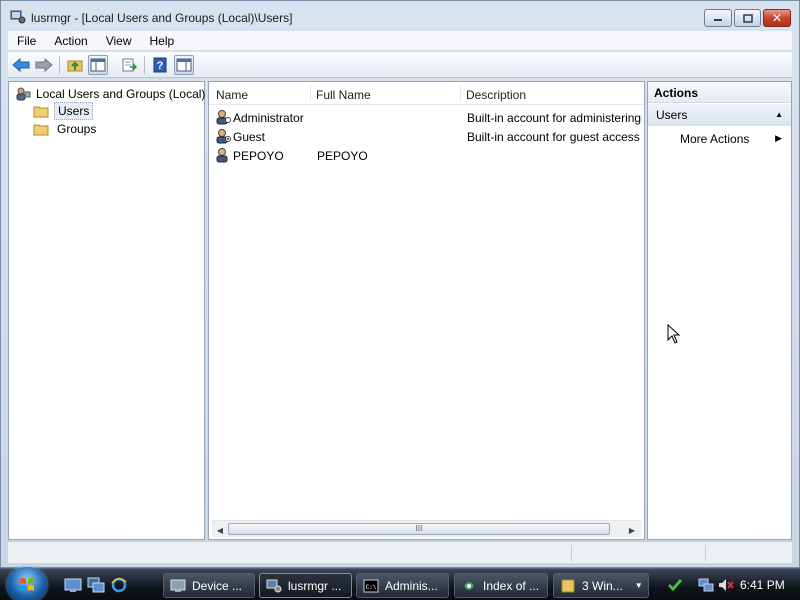 Image resolution: width=800 pixels, height=600 pixels. What do you see at coordinates (719, 115) in the screenshot?
I see `actions-section-users: Users ▲` at bounding box center [719, 115].